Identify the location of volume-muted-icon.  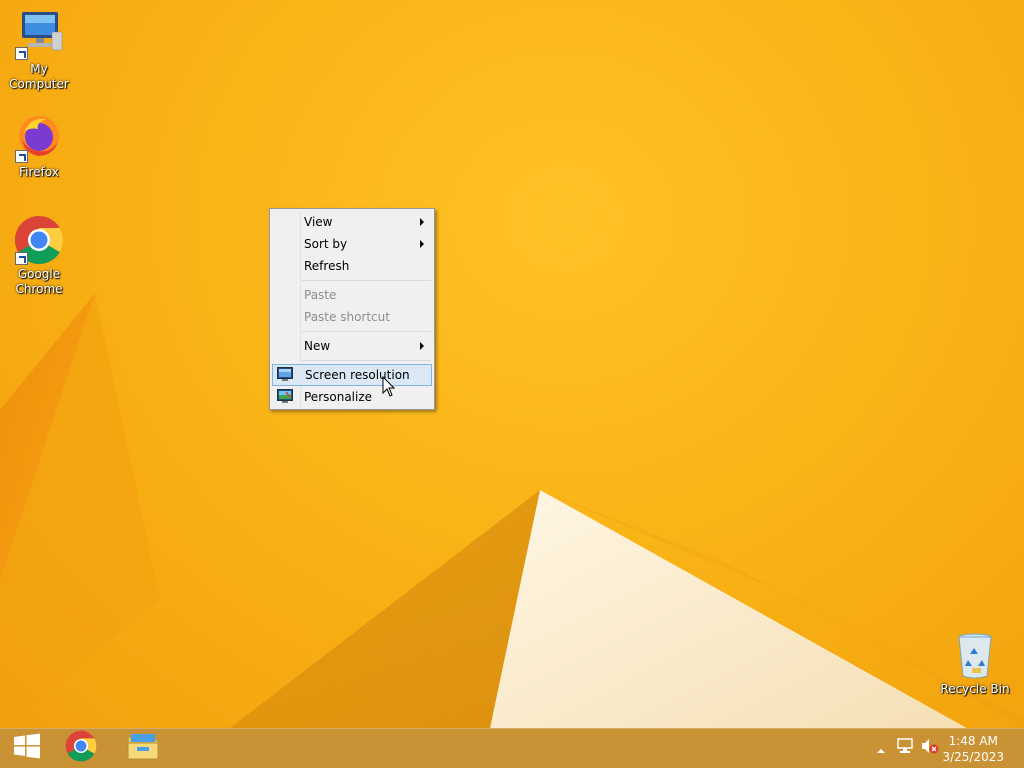
(930, 748).